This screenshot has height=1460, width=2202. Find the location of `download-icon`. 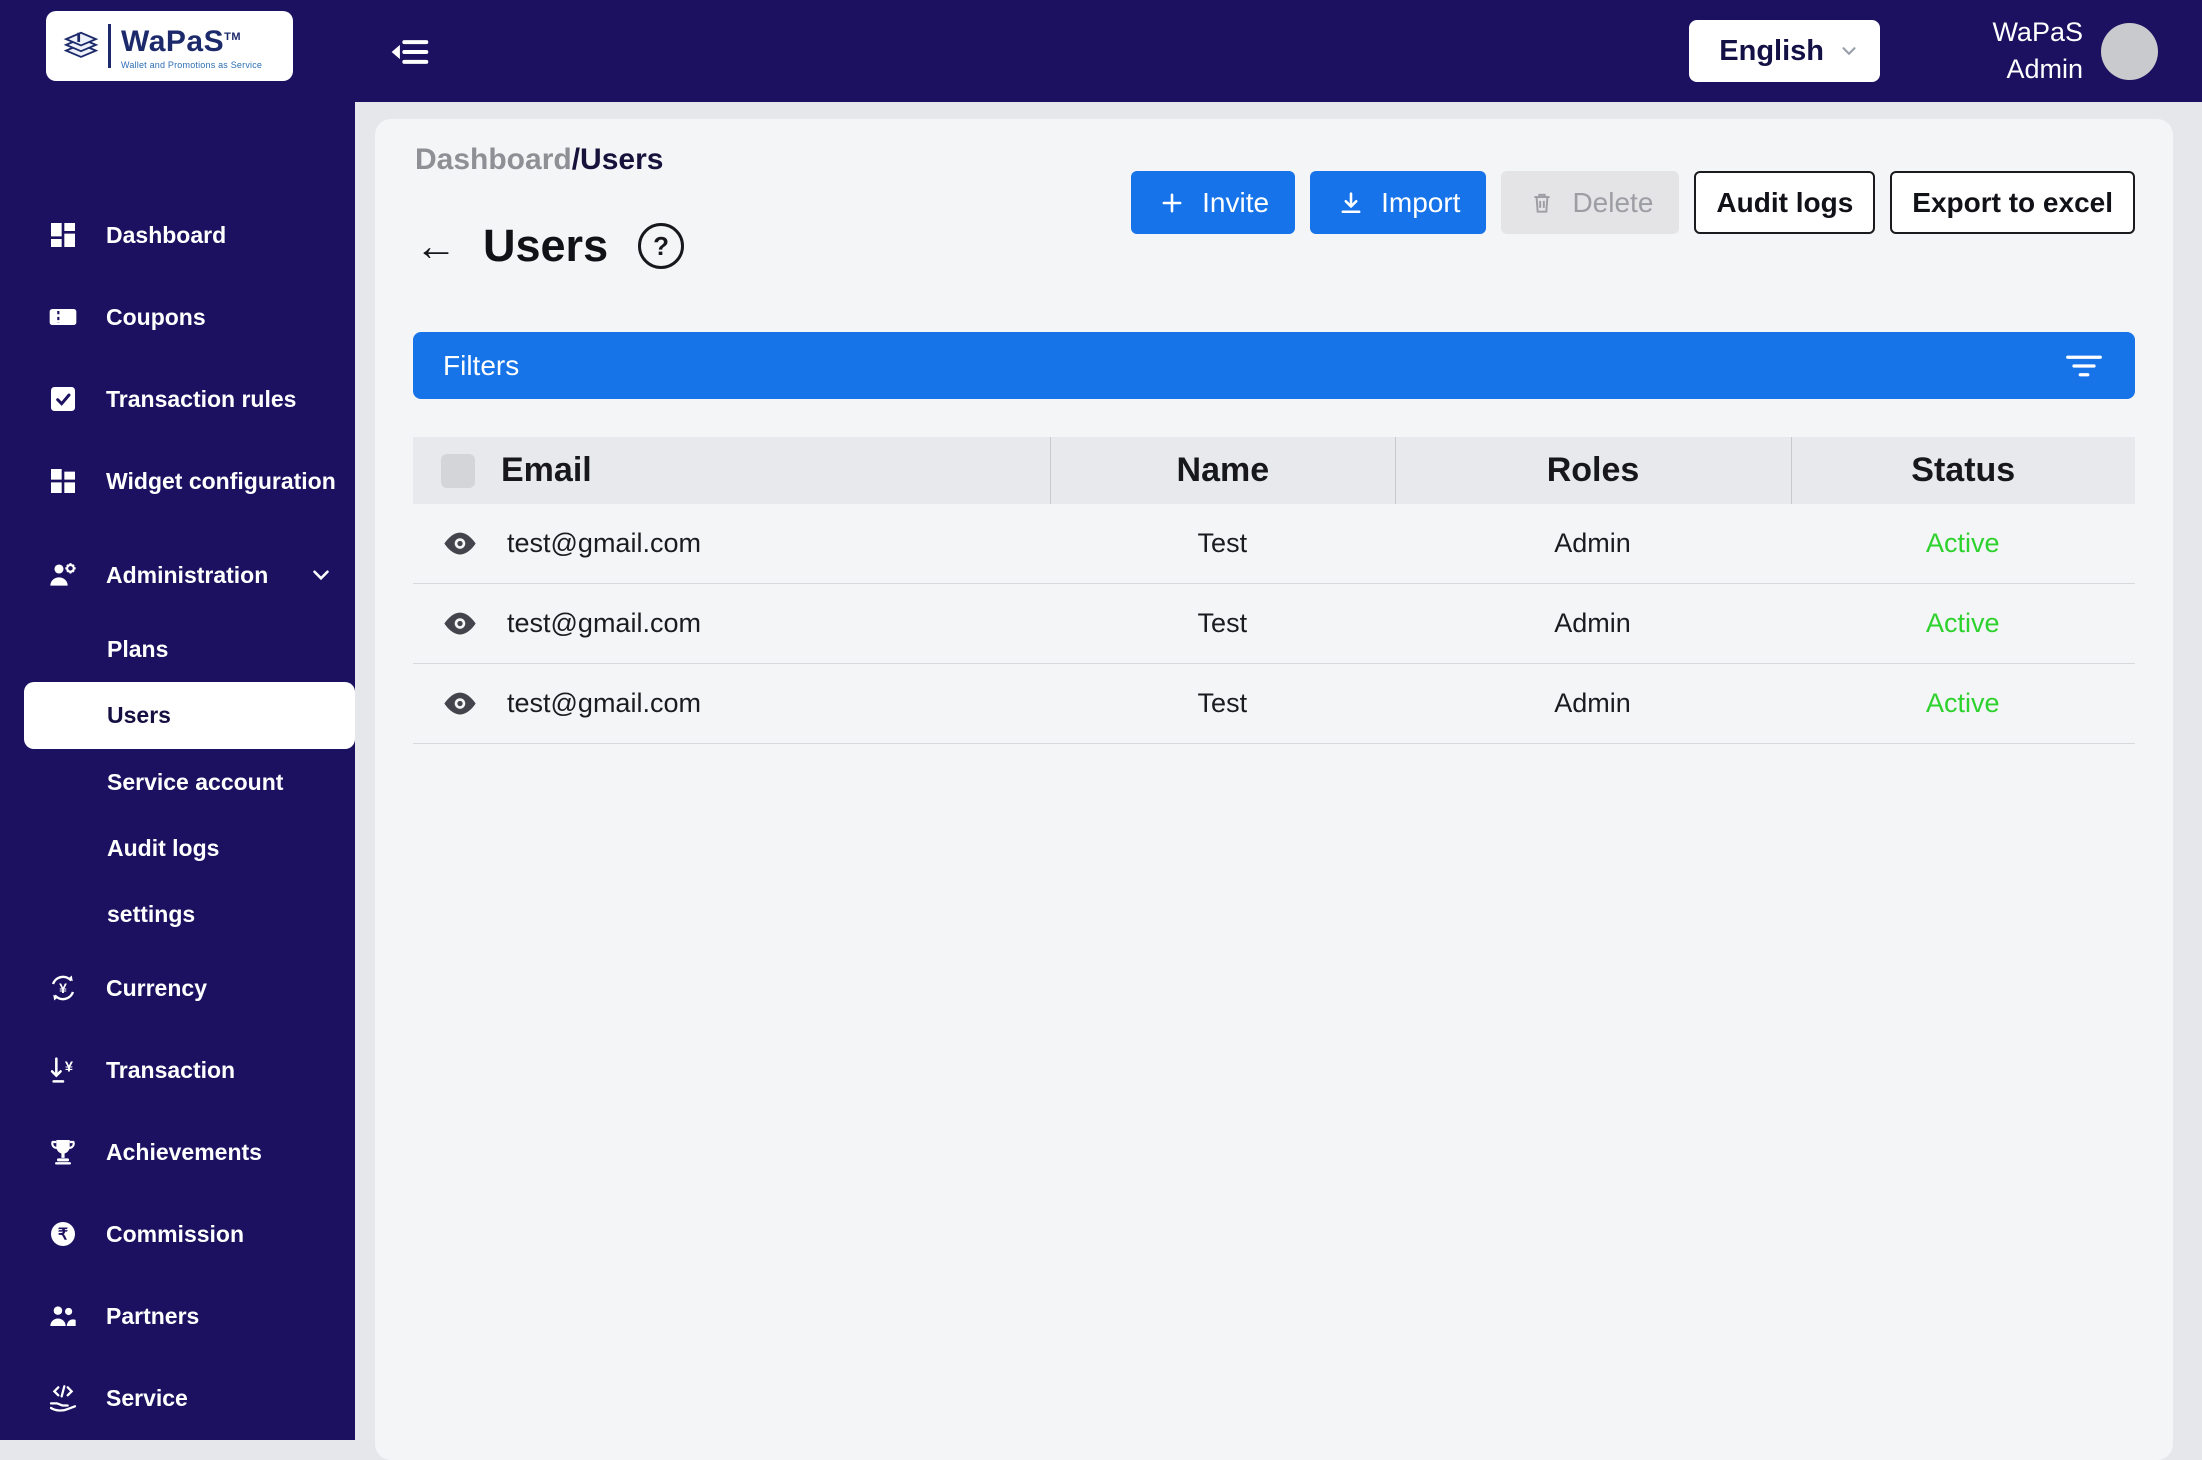

download-icon is located at coordinates (1351, 203).